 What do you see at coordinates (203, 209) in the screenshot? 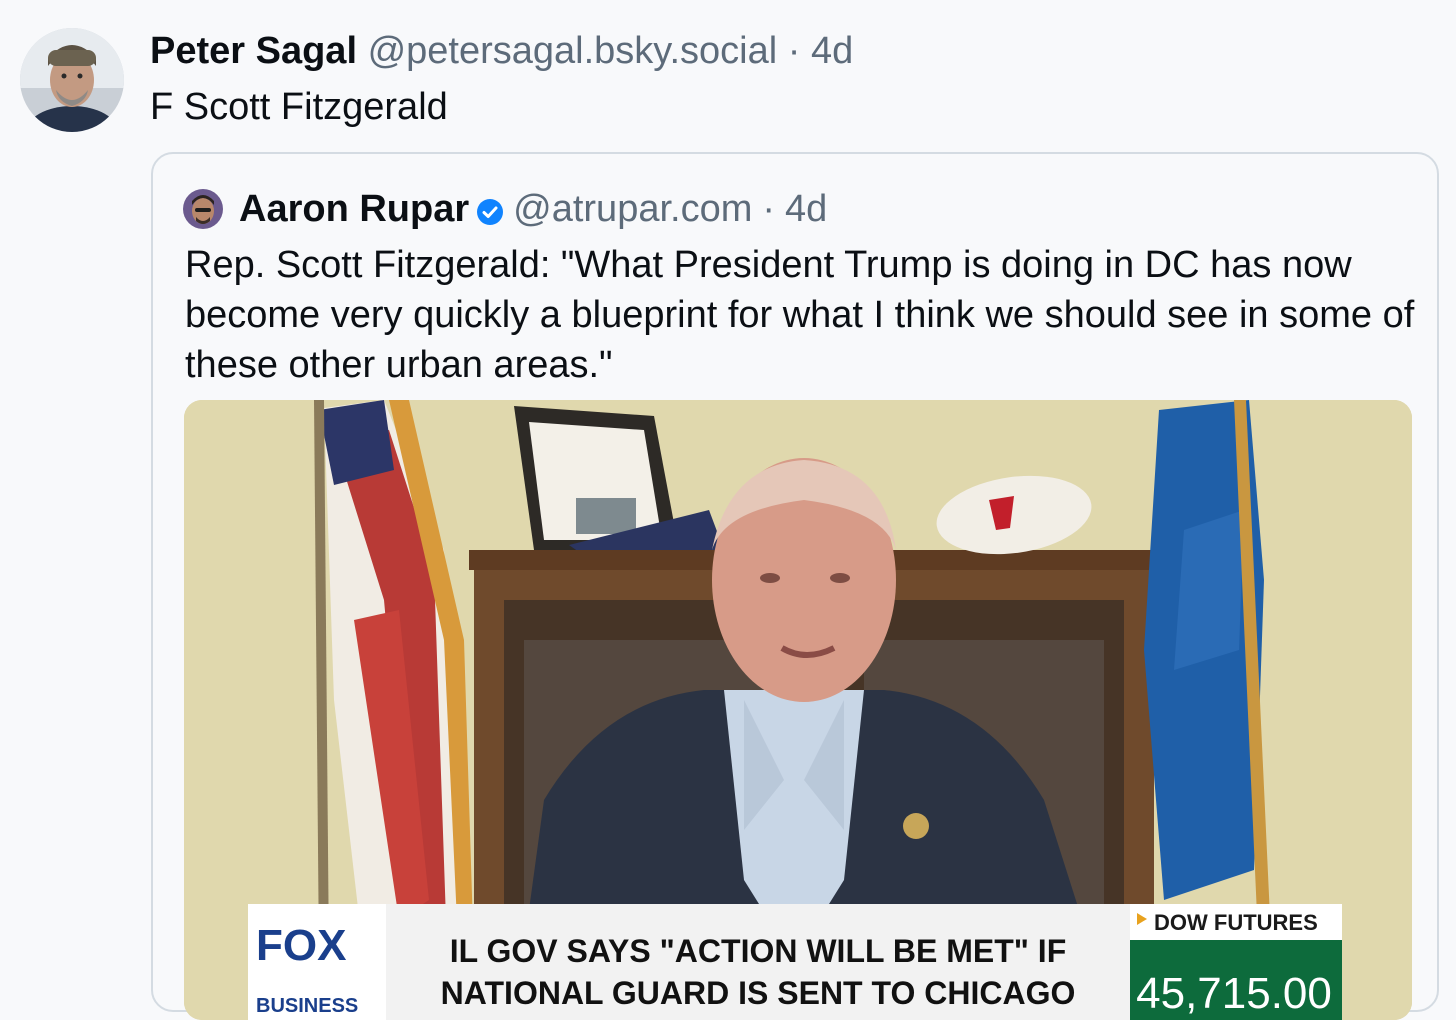
I see `quoted-author-avatar` at bounding box center [203, 209].